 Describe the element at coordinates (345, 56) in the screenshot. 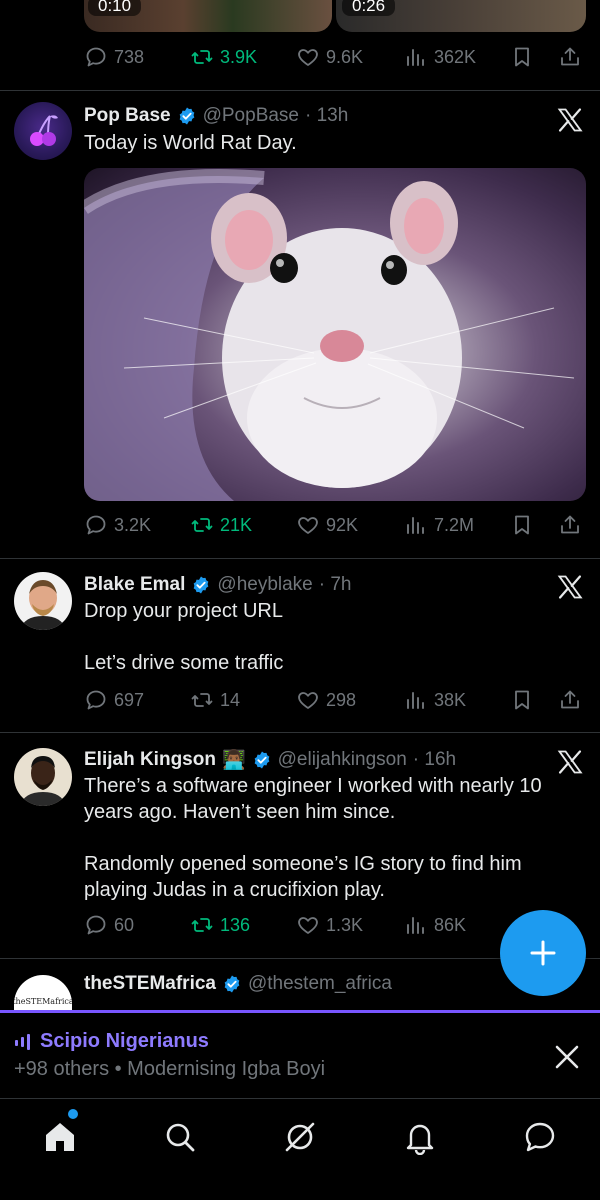

I see `like-count: 9.6K` at that location.